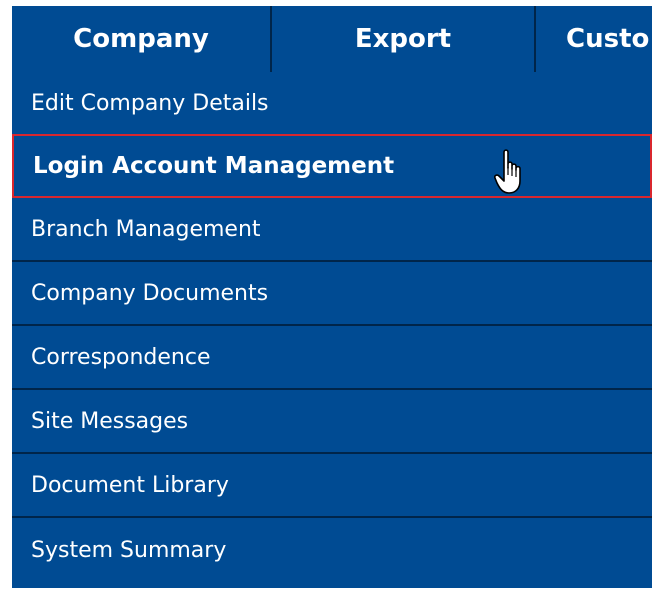 This screenshot has width=660, height=590. Describe the element at coordinates (332, 422) in the screenshot. I see `menu-item-site-messages: Site Messages` at that location.